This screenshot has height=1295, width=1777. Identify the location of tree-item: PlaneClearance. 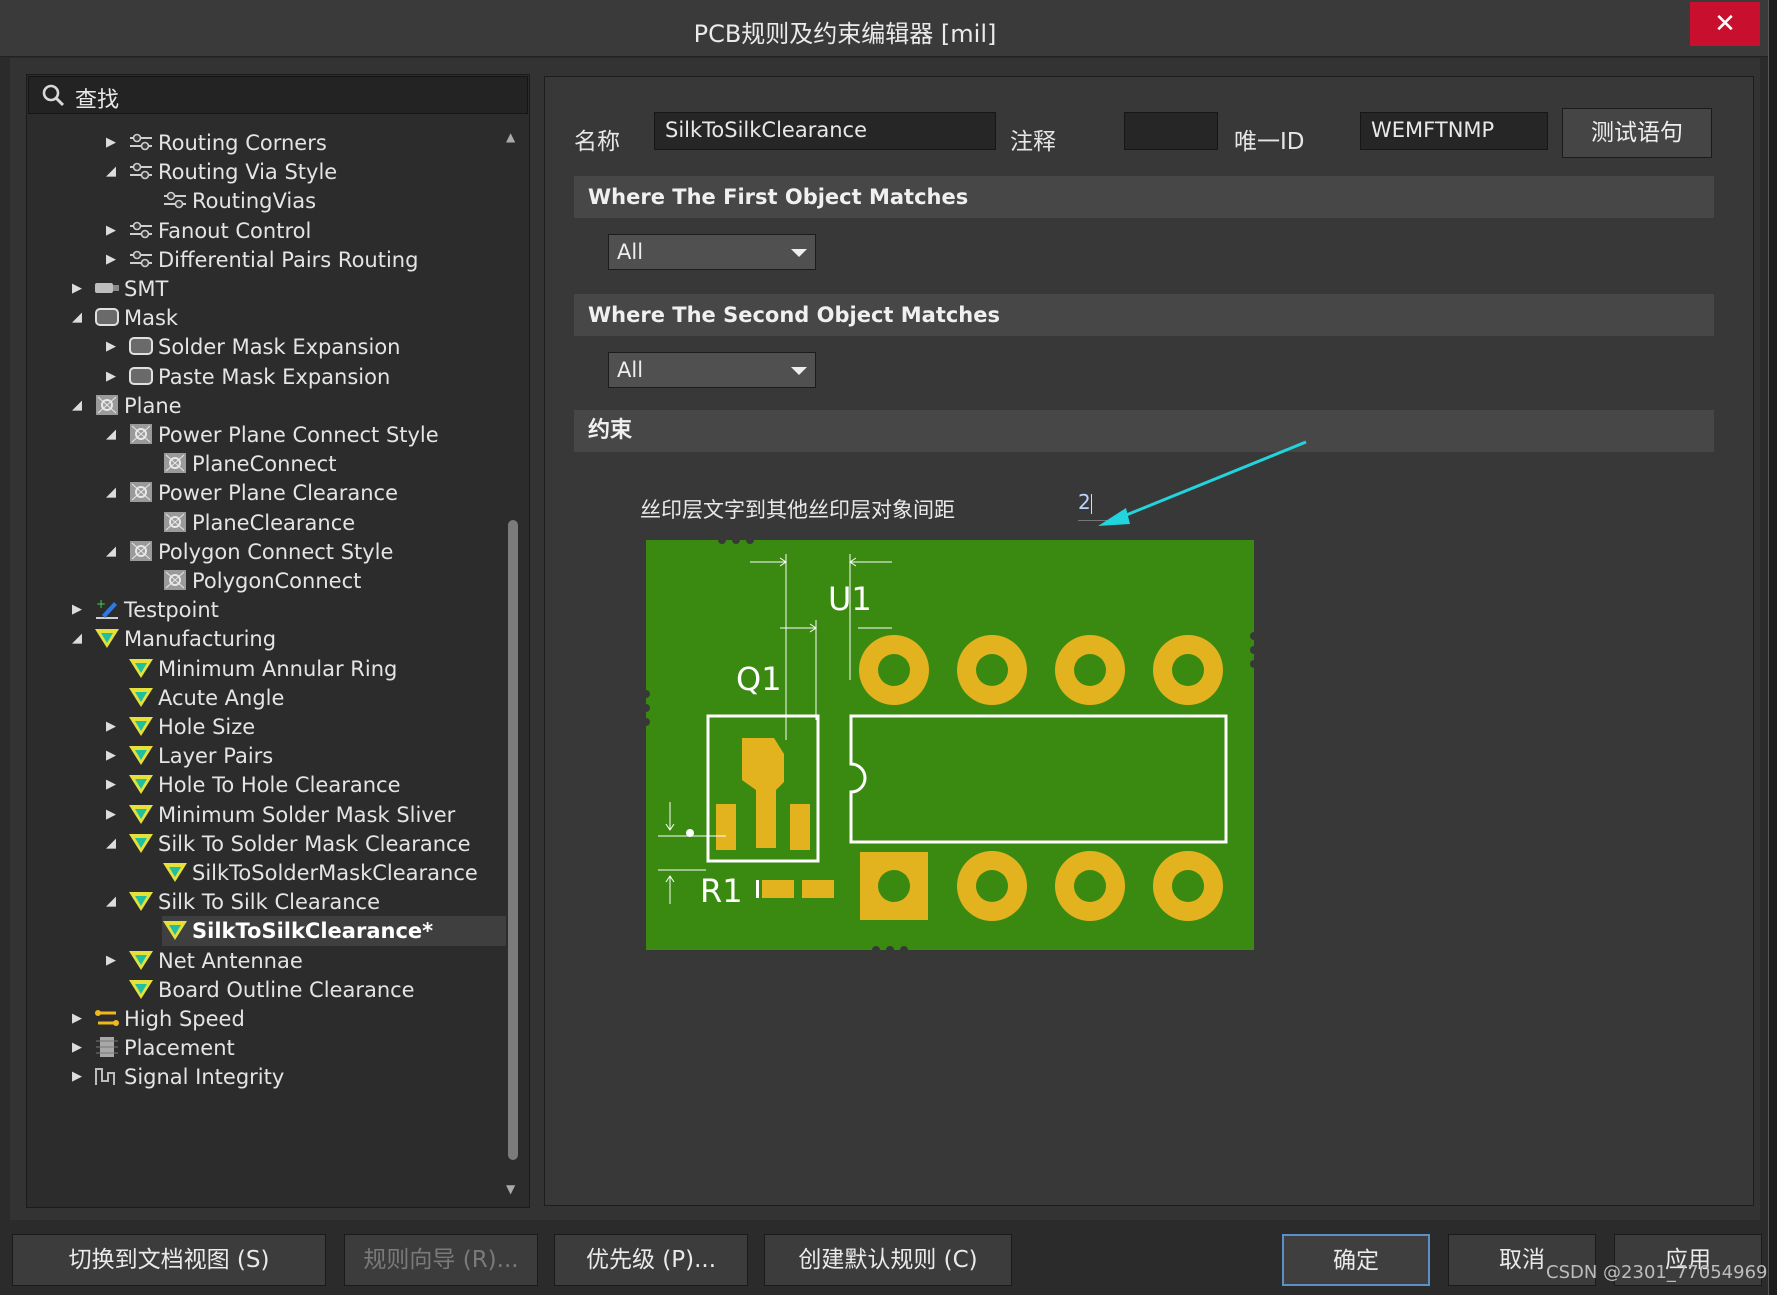
(258, 523).